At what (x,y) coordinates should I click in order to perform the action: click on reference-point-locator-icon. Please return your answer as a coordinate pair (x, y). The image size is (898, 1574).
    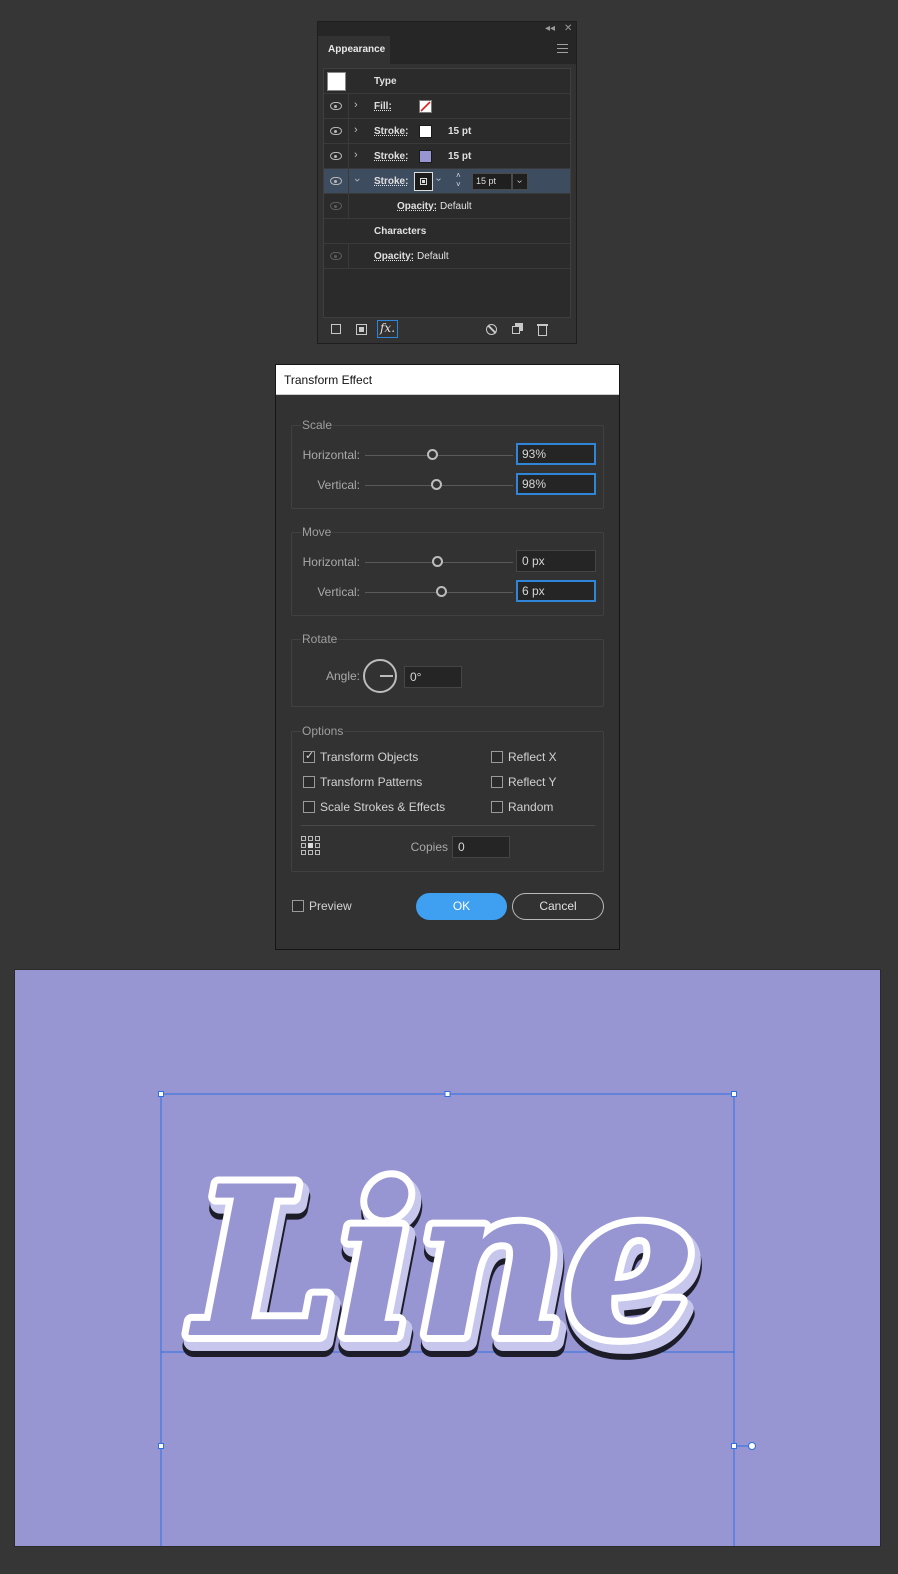
    Looking at the image, I should click on (311, 846).